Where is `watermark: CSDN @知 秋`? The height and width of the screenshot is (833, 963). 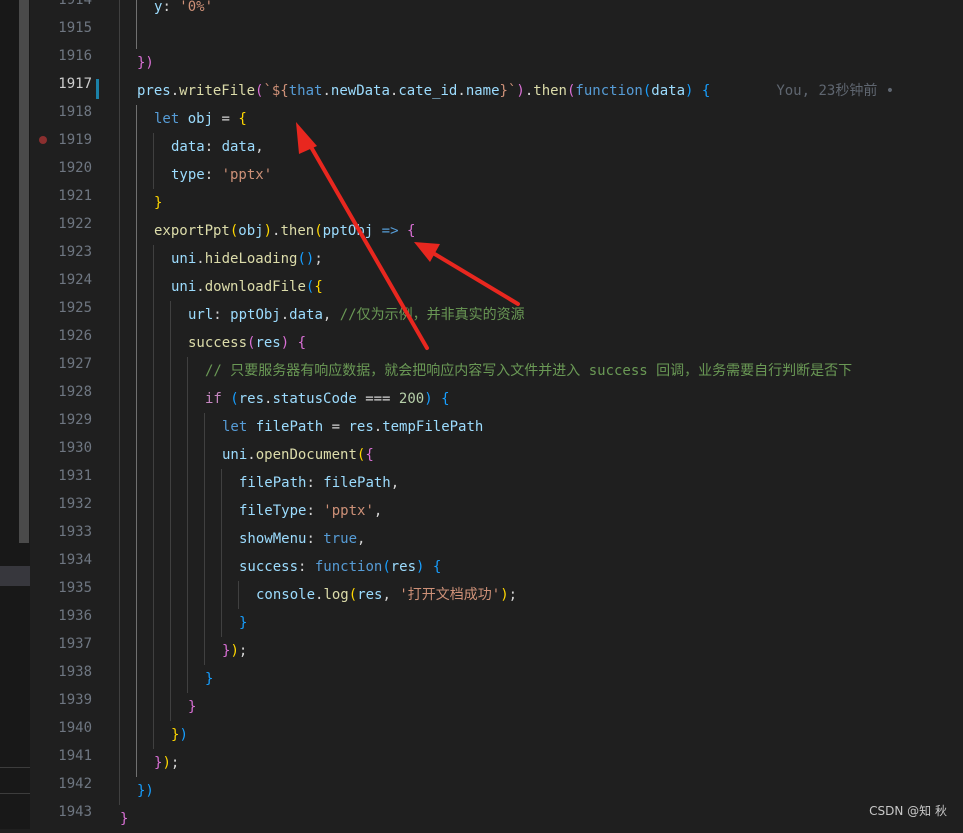 watermark: CSDN @知 秋 is located at coordinates (908, 811).